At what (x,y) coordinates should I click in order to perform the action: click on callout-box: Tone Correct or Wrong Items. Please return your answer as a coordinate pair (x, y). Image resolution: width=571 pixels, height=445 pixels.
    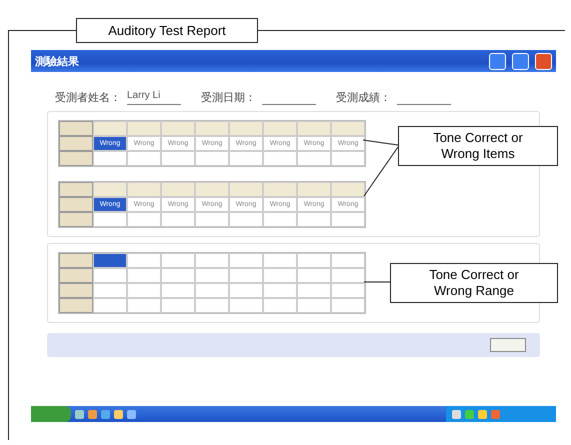
    Looking at the image, I should click on (478, 146).